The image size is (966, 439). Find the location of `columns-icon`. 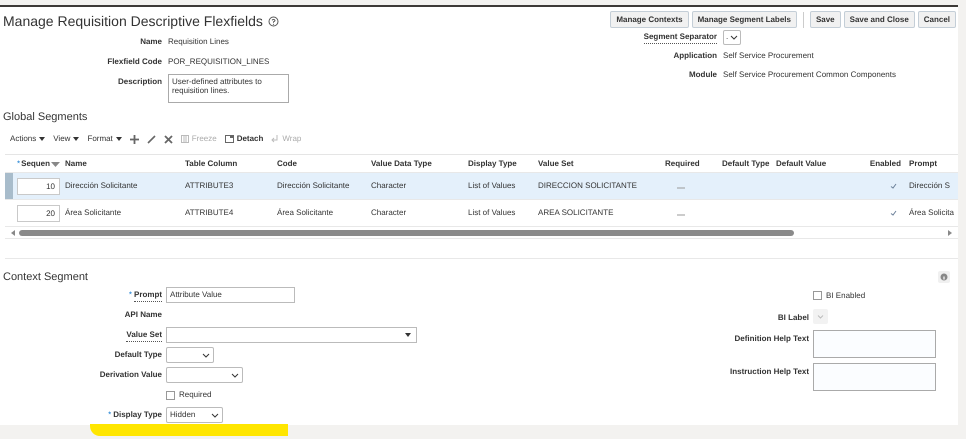

columns-icon is located at coordinates (184, 139).